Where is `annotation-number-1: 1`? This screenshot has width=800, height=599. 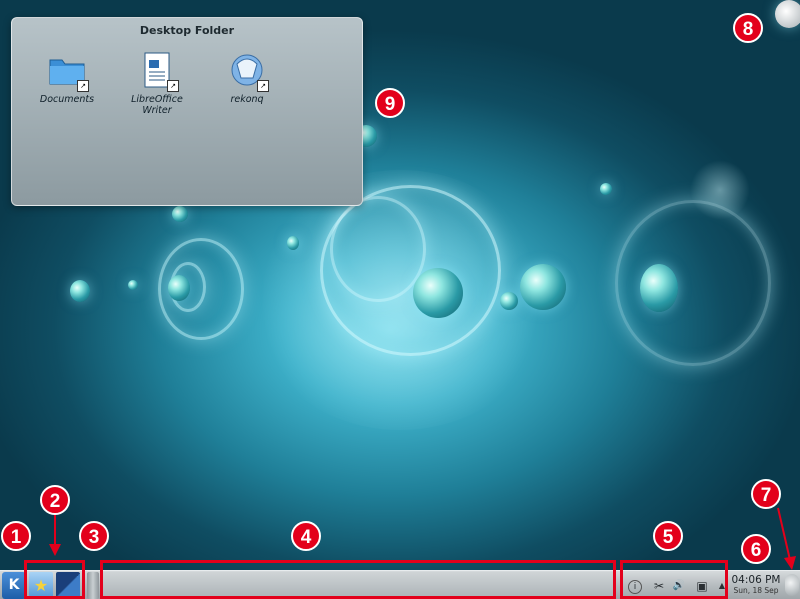 annotation-number-1: 1 is located at coordinates (16, 536).